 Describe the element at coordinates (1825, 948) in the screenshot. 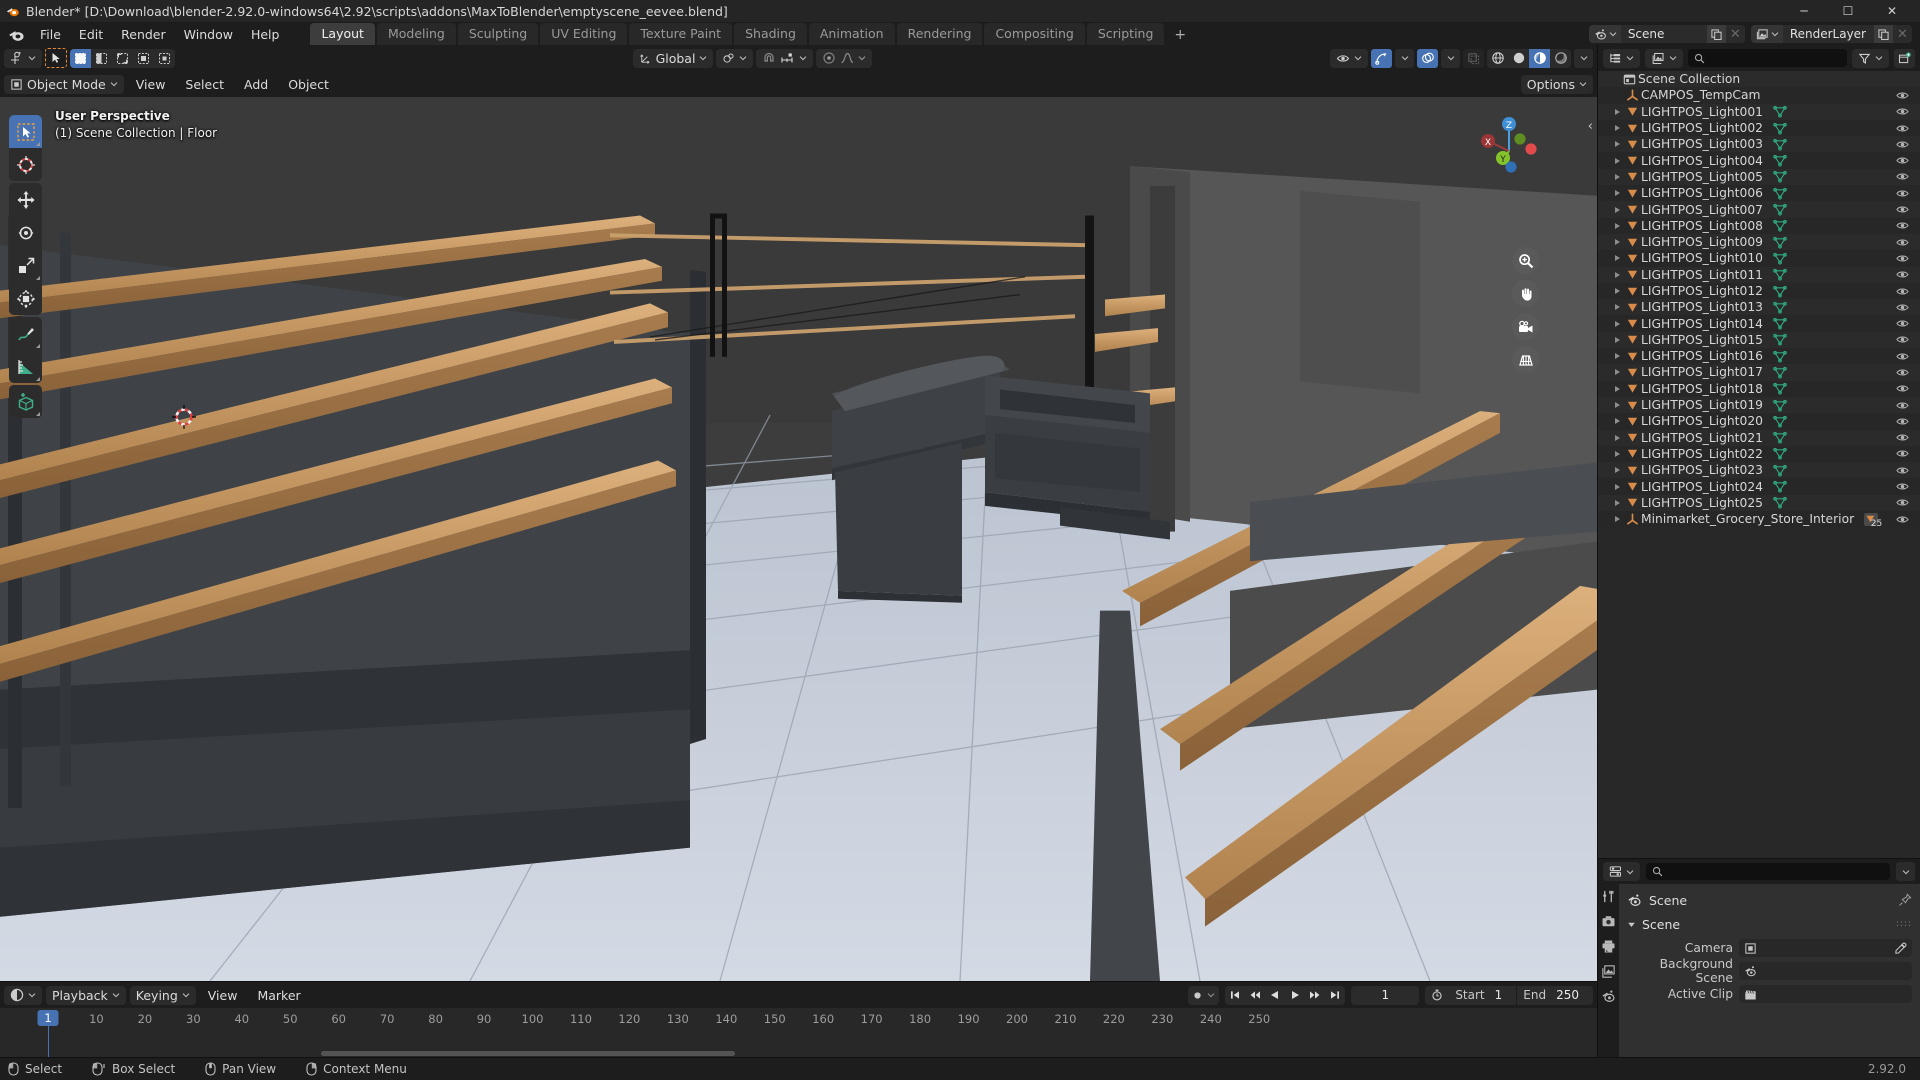

I see `camera-field` at that location.